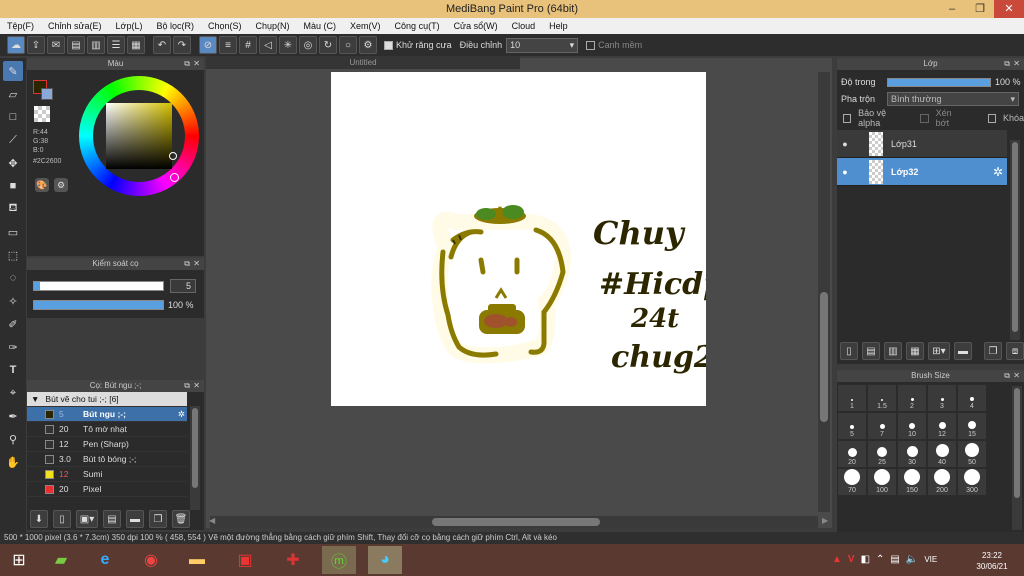 The image size is (1024, 576). Describe the element at coordinates (365, 26) in the screenshot. I see `menu-view: Xem(V)` at that location.